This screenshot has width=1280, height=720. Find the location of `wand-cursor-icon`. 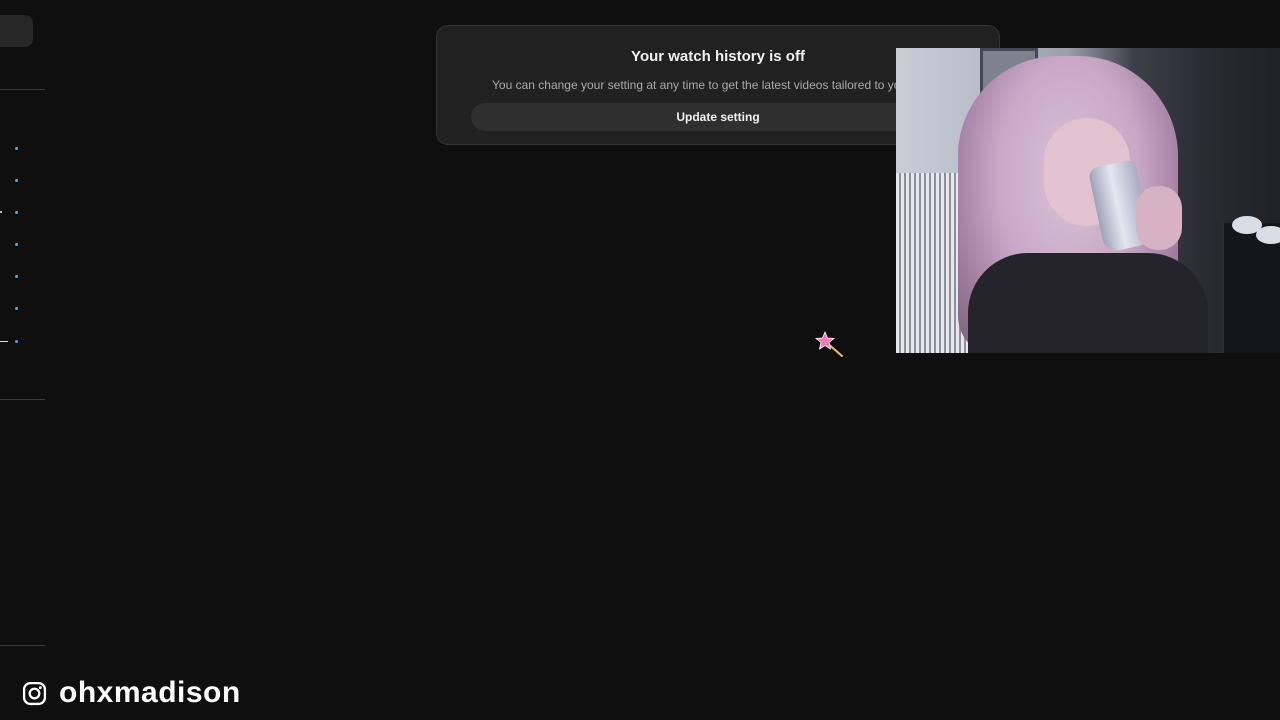

wand-cursor-icon is located at coordinates (828, 343).